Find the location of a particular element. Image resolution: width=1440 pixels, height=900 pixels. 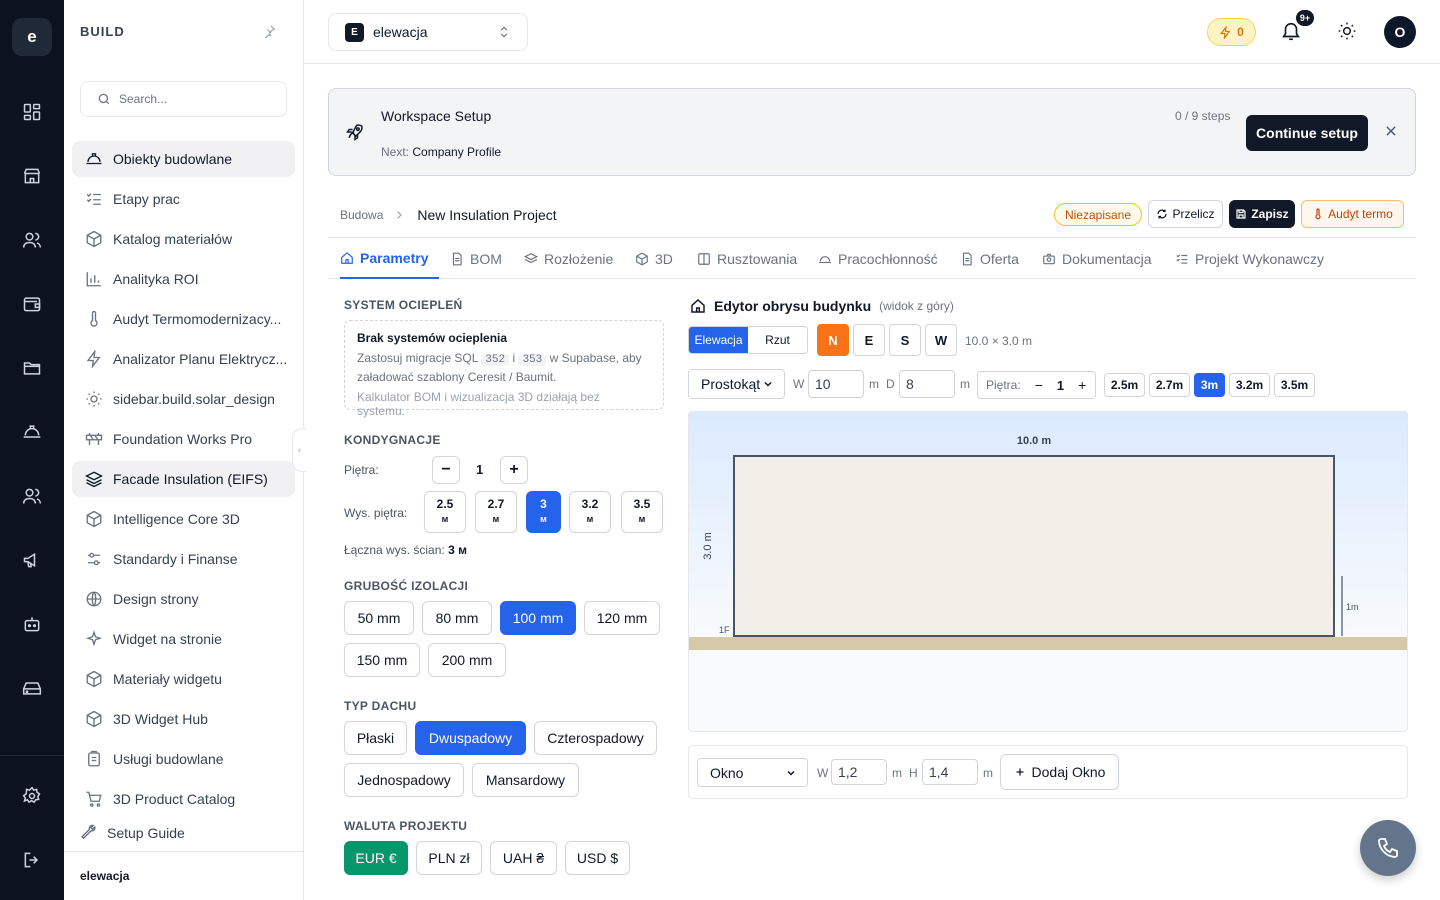

tab-pracochlonnosc: Pracochłonność is located at coordinates (878, 258).